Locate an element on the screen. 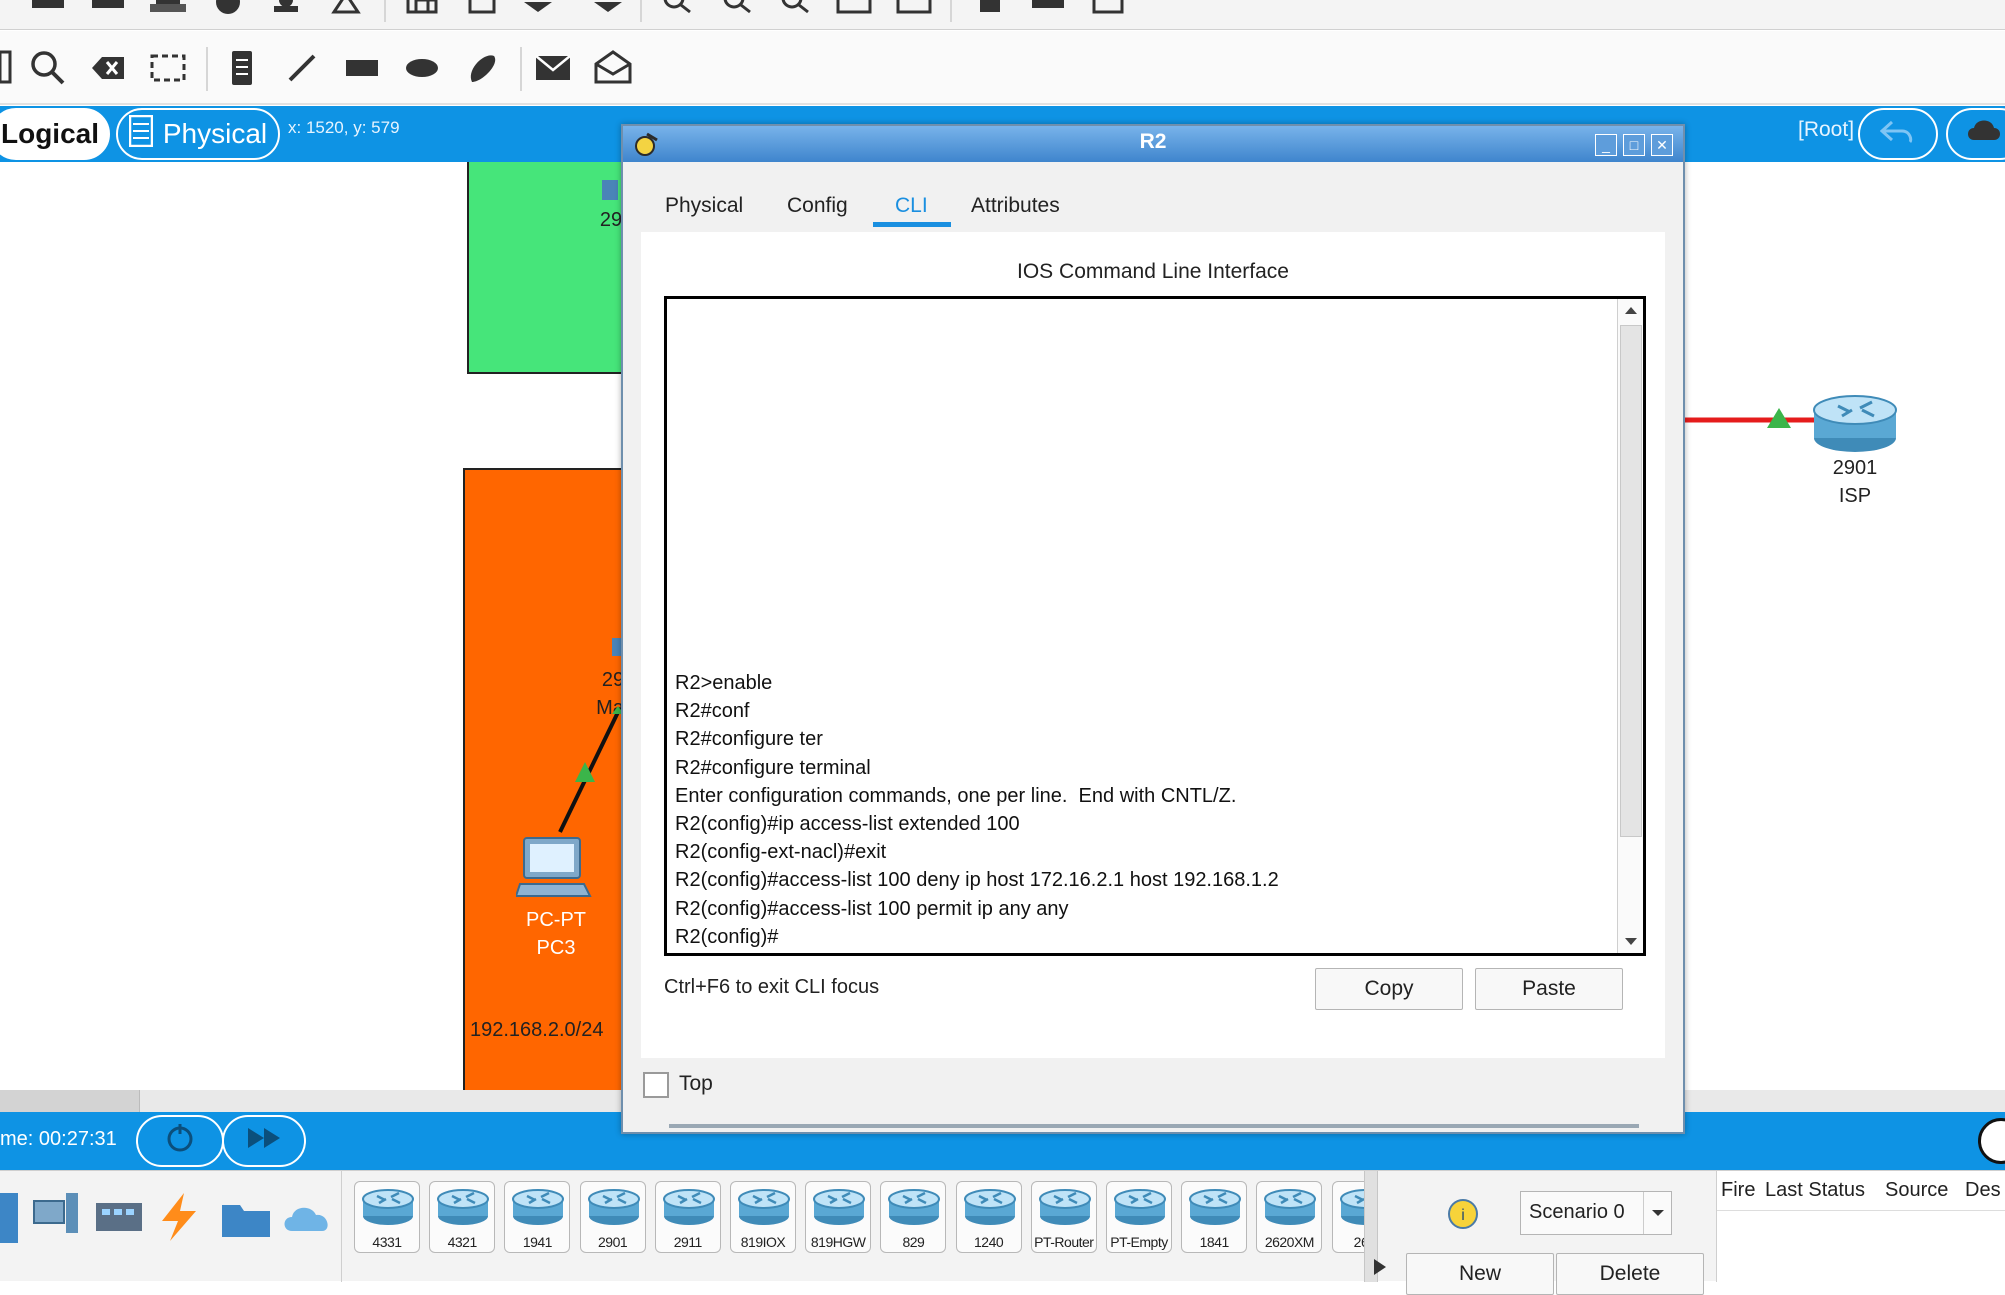  network-devices-category-icon is located at coordinates (9, 1218).